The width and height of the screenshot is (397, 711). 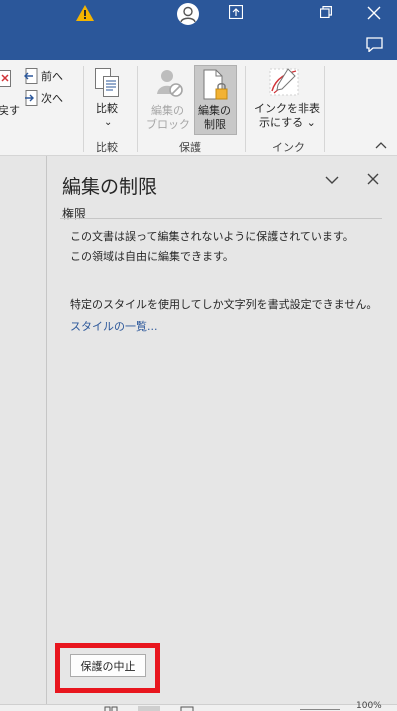 What do you see at coordinates (224, 304) in the screenshot?
I see `style-restriction-message: 特定のスタイルを使用してしか文字列を書式設定できません。` at bounding box center [224, 304].